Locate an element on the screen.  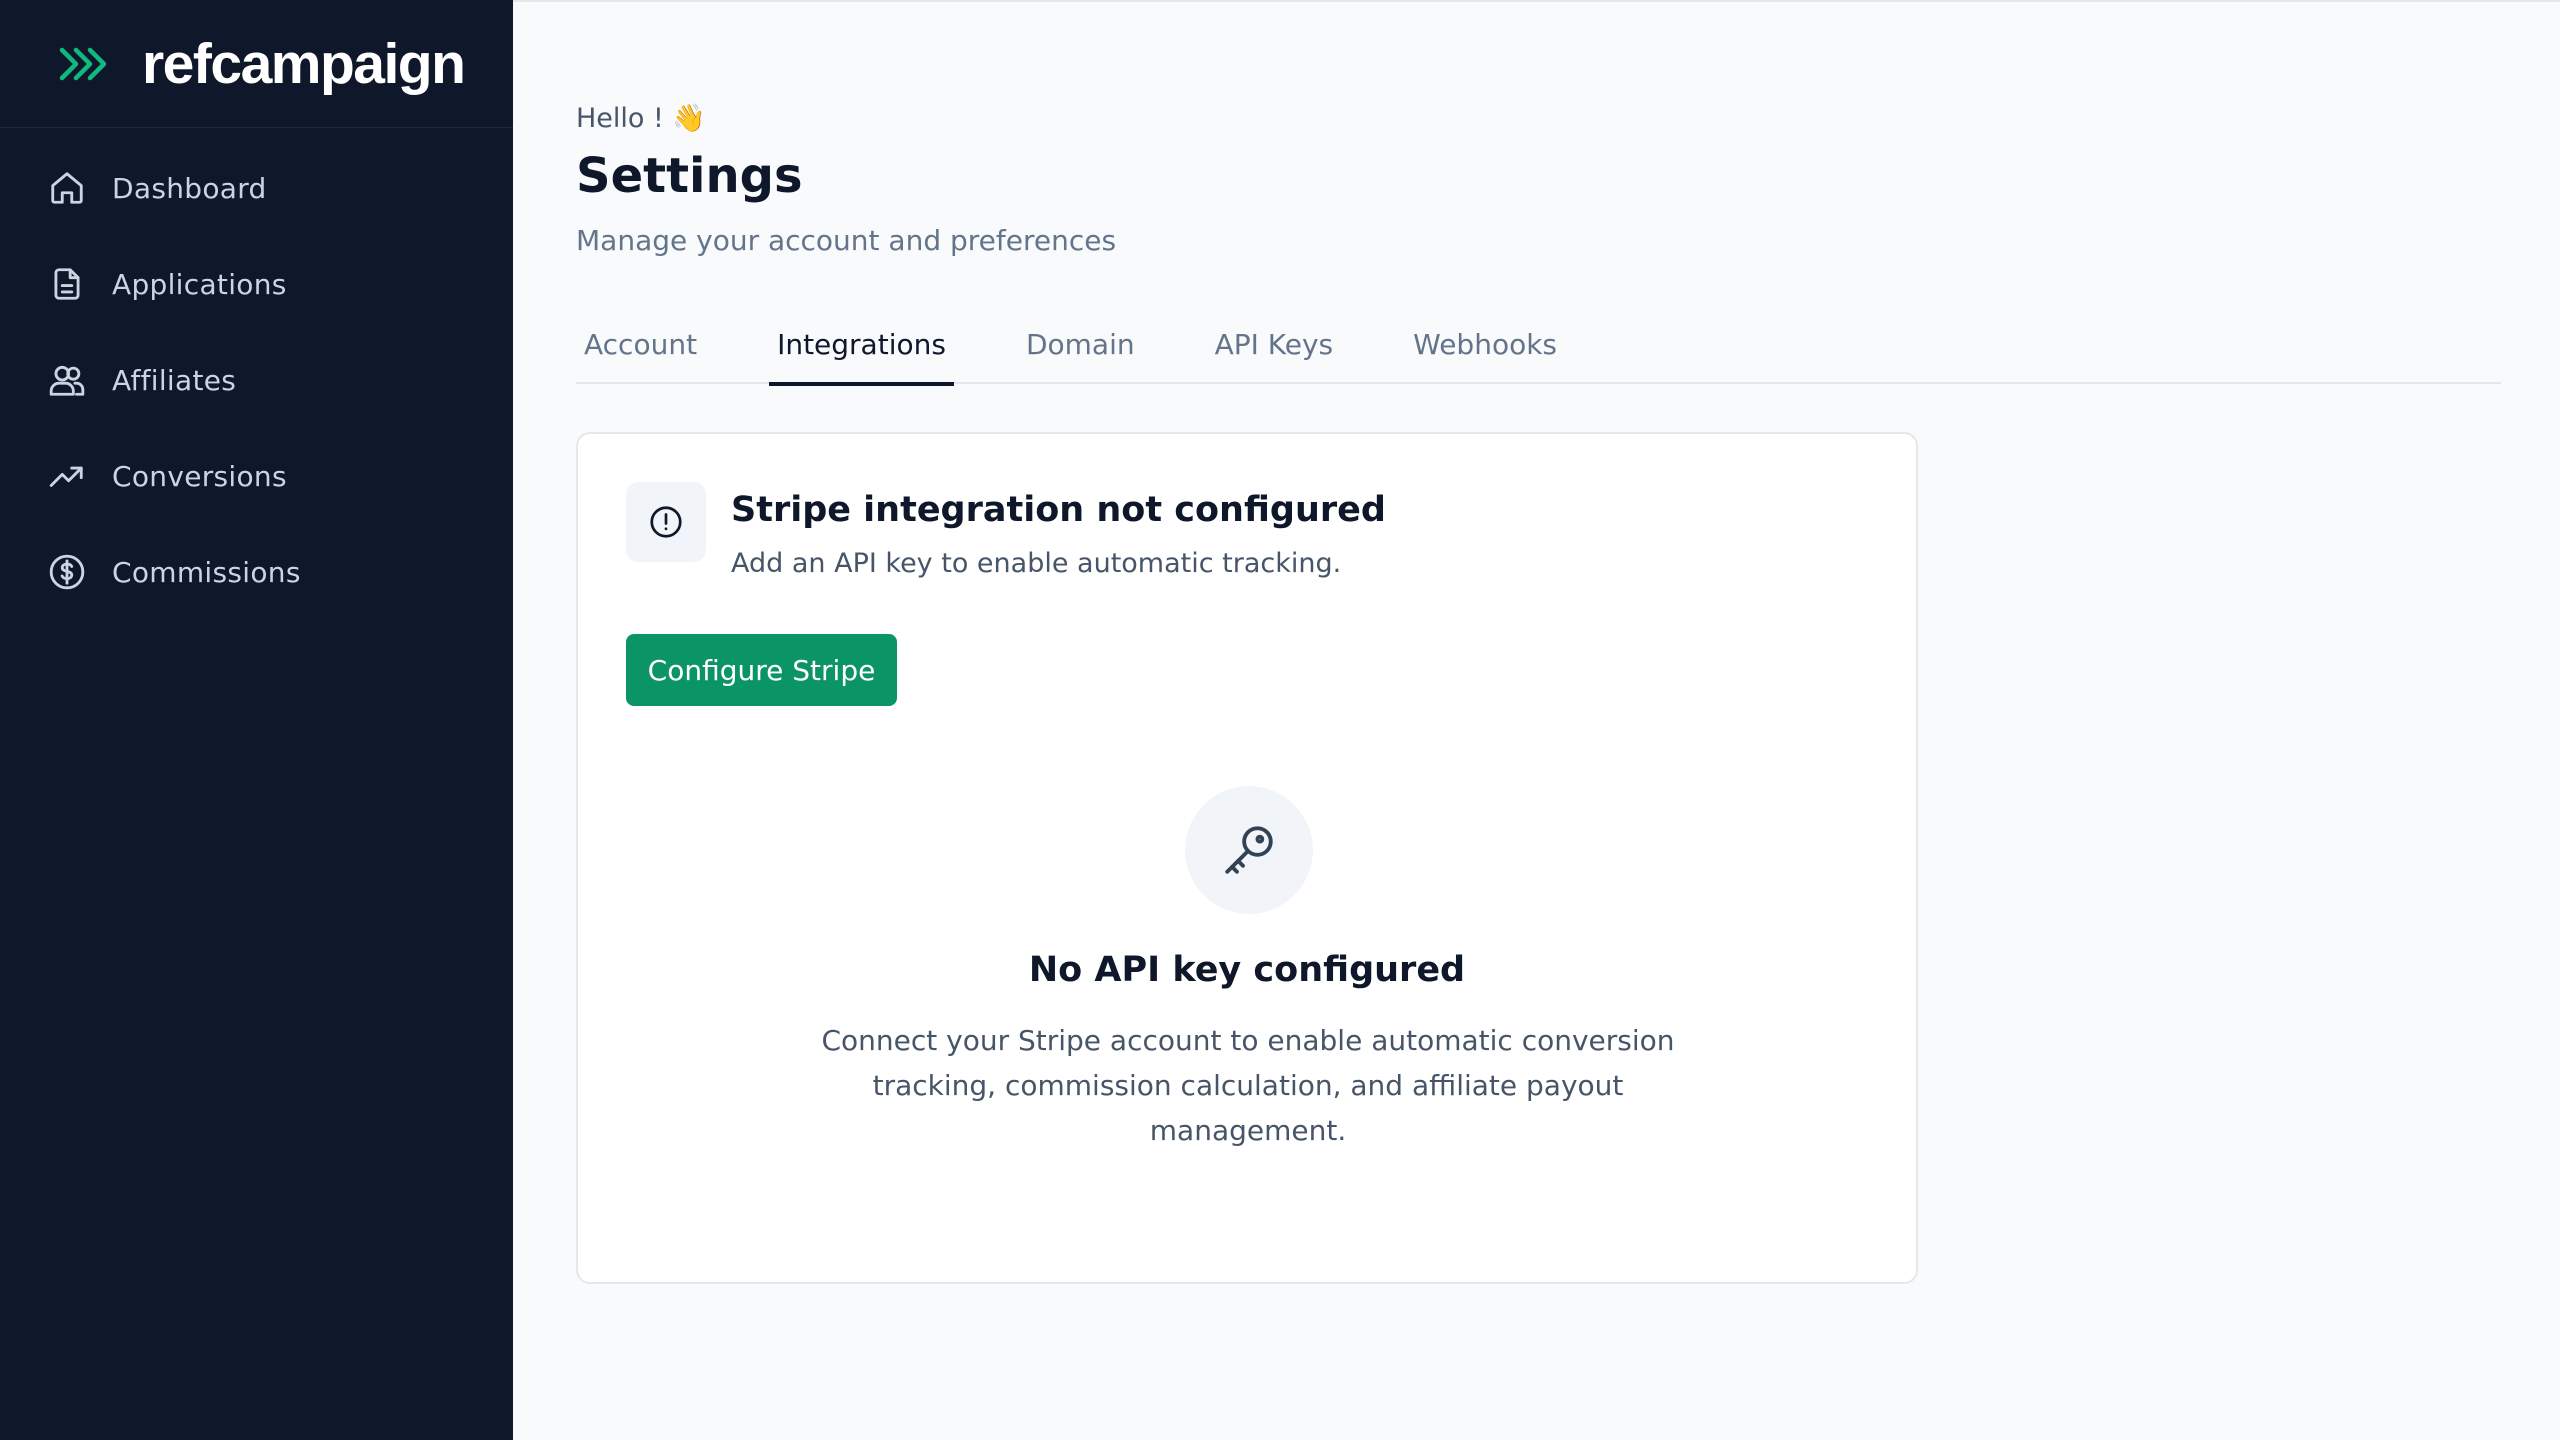
sidebar-item-commissions: Commissions is located at coordinates (256, 572).